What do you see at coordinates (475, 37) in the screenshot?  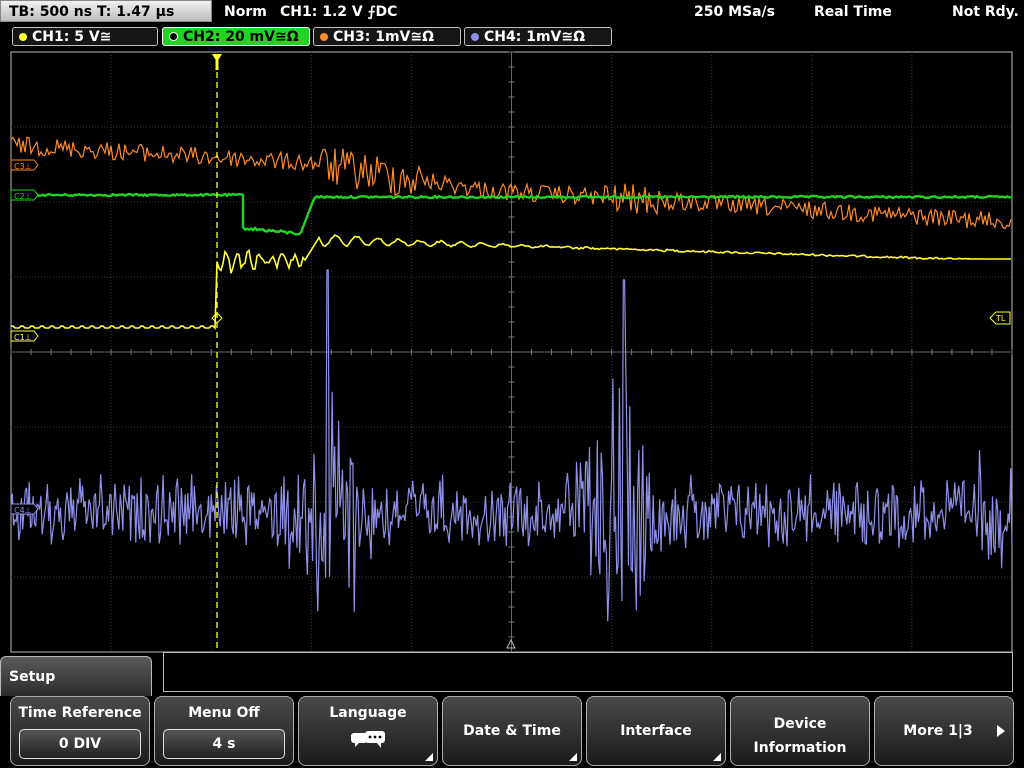 I see `ch4-color-icon` at bounding box center [475, 37].